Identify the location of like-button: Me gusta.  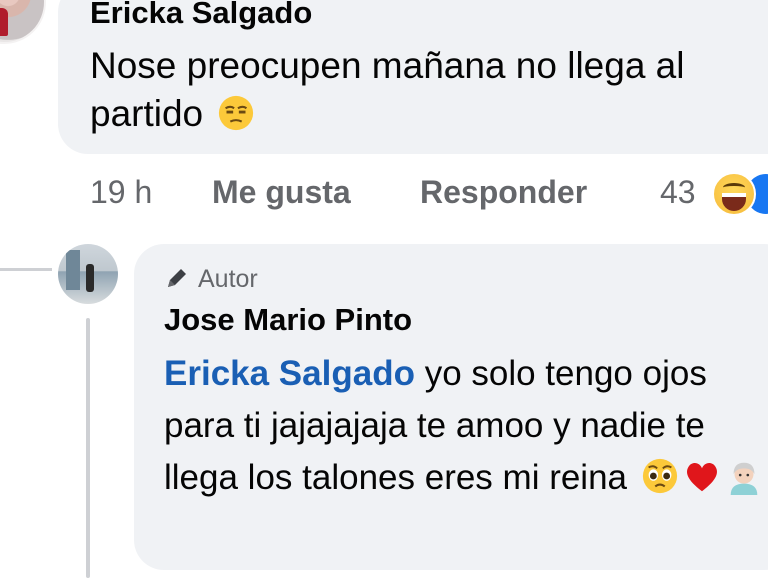
(281, 192).